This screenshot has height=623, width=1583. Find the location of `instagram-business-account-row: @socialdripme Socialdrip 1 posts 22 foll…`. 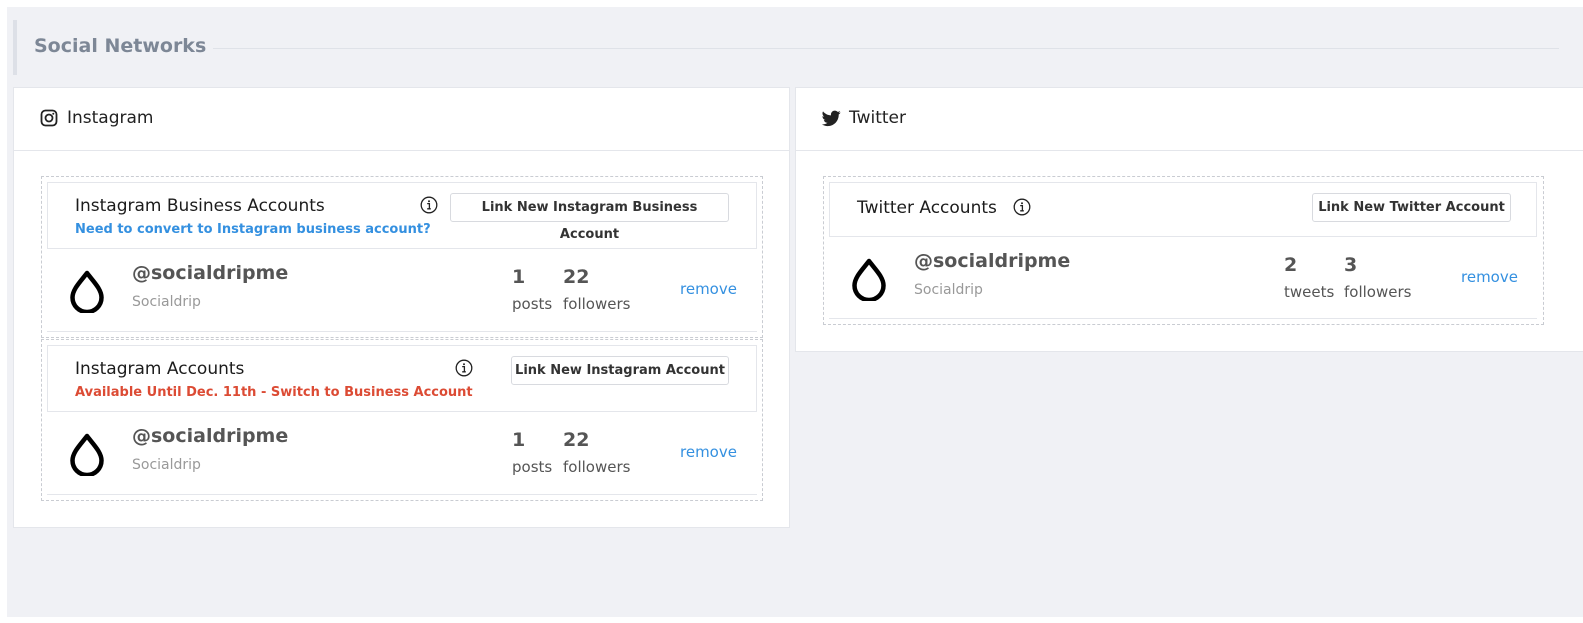

instagram-business-account-row: @socialdripme Socialdrip 1 posts 22 foll… is located at coordinates (402, 290).